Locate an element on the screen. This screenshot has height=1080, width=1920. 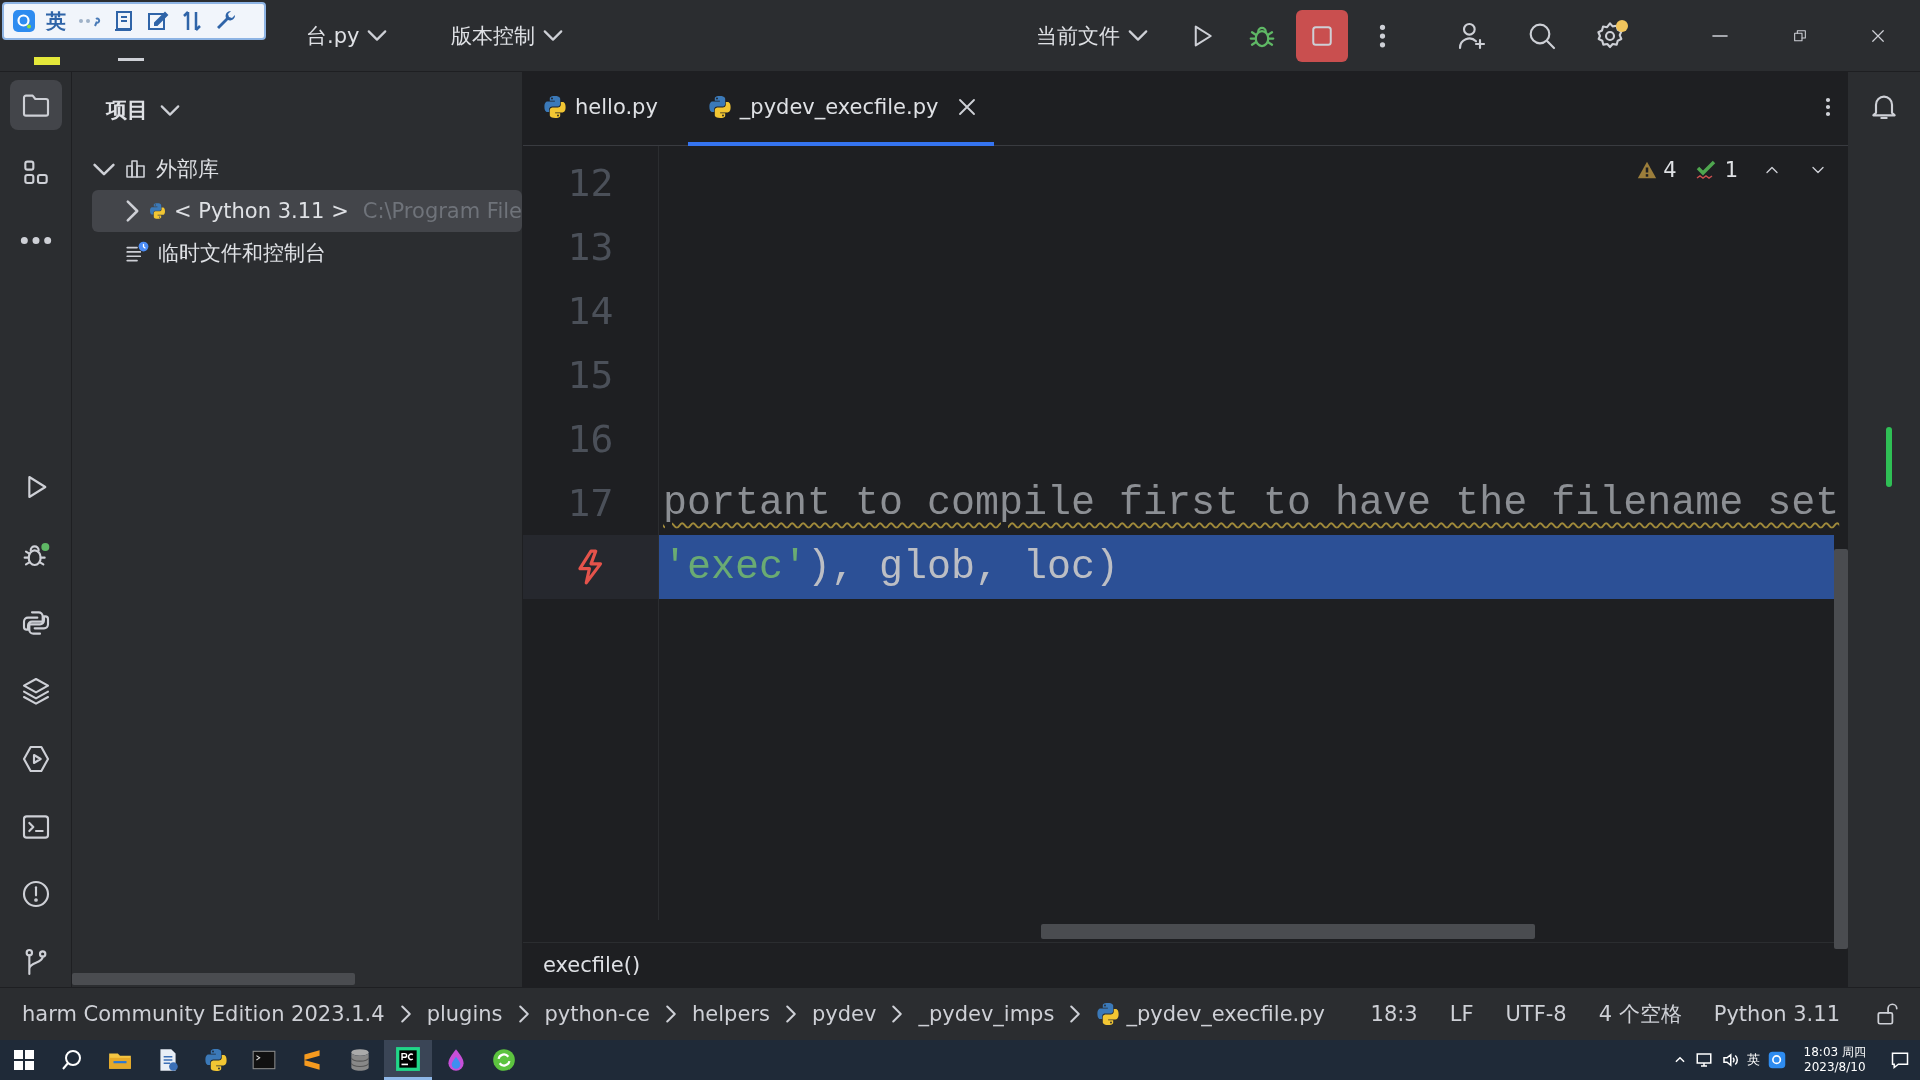
path-crumb: _pydev_execfile.py is located at coordinates (1211, 1014).